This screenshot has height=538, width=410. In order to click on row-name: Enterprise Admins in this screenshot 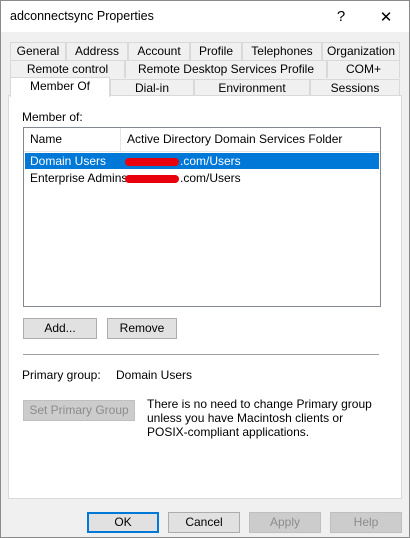, I will do `click(79, 178)`.